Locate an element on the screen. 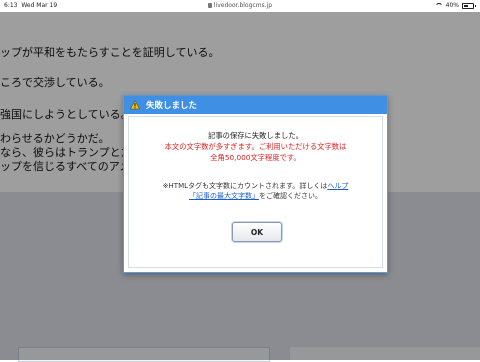 The width and height of the screenshot is (480, 362). battery-icon is located at coordinates (469, 5).